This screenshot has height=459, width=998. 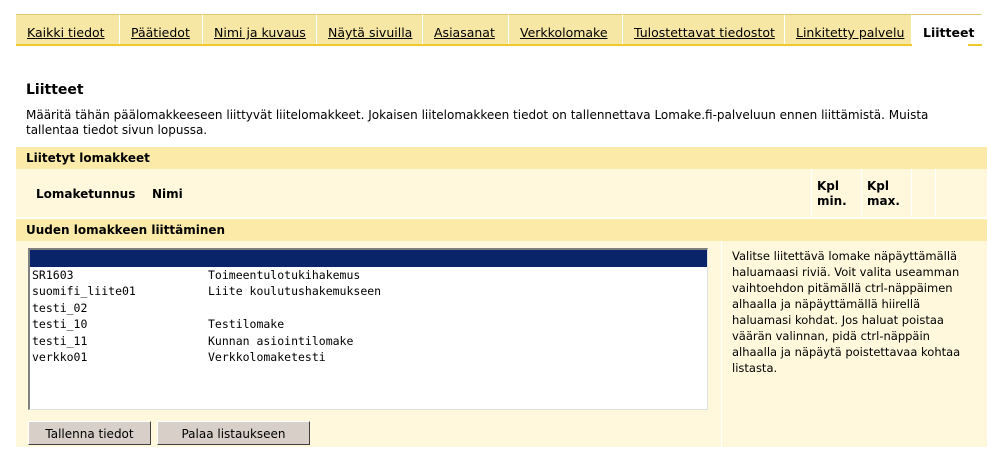 I want to click on column-header-min: Kpl min., so click(x=832, y=193).